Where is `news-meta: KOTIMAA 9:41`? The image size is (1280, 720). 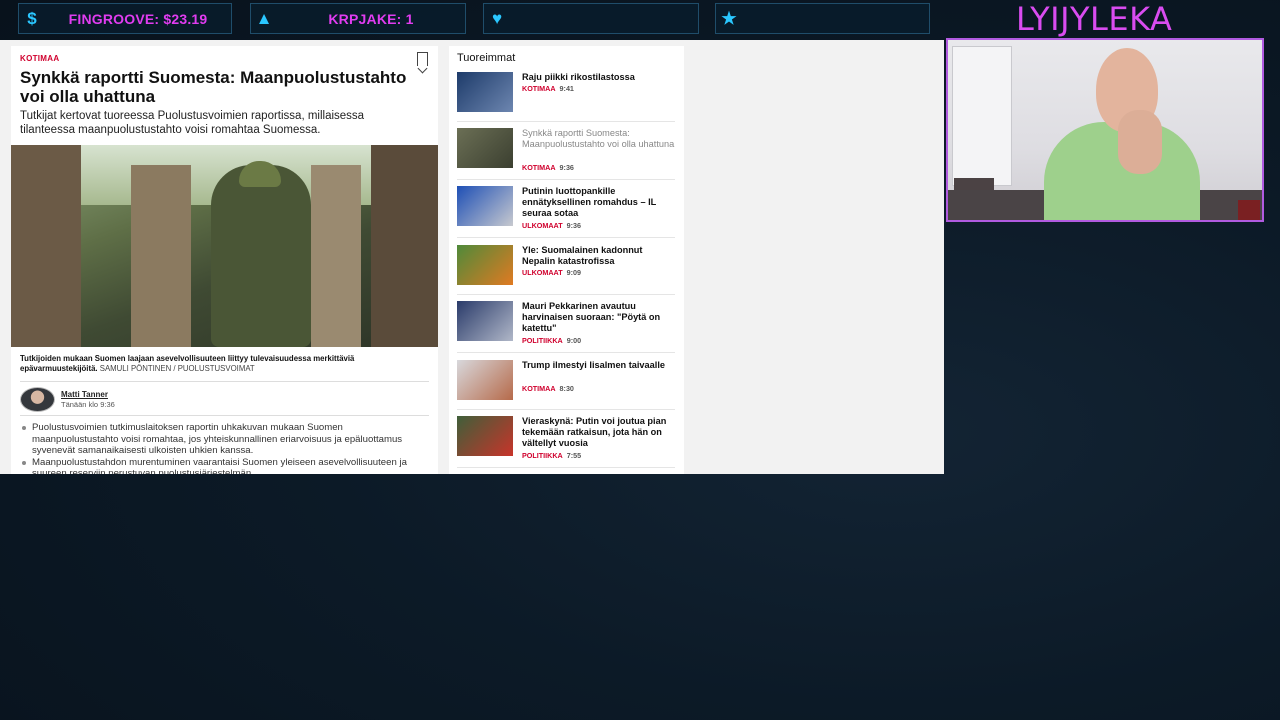 news-meta: KOTIMAA 9:41 is located at coordinates (548, 88).